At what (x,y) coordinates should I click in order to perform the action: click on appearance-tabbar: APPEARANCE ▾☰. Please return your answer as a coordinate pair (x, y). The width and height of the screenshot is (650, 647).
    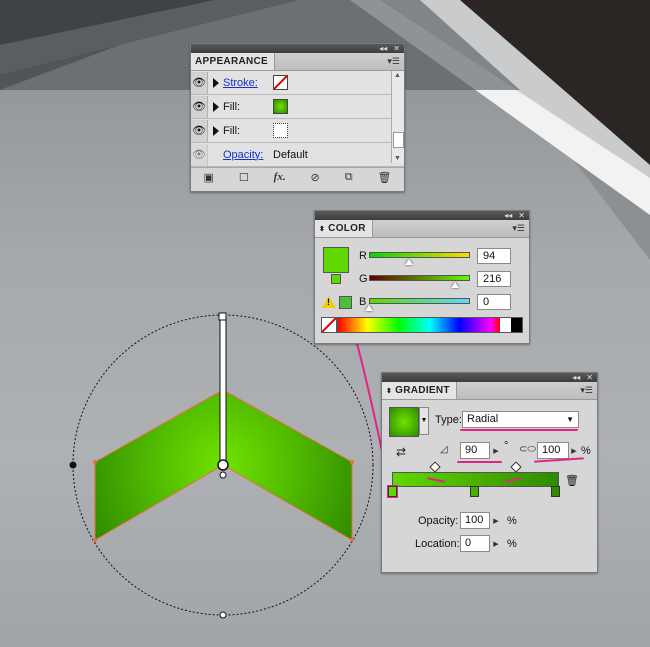
    Looking at the image, I should click on (297, 62).